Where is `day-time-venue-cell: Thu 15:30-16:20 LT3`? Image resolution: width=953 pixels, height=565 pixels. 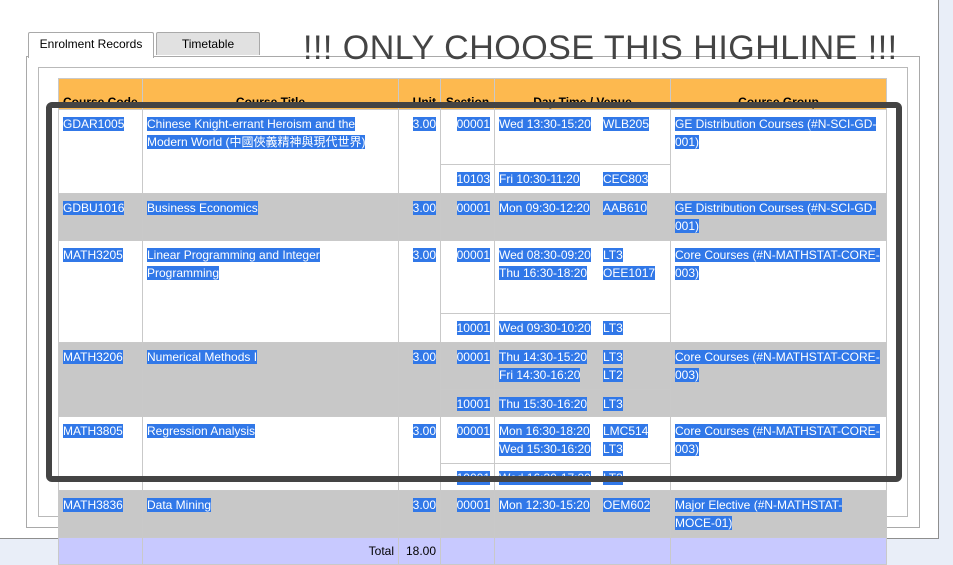
day-time-venue-cell: Thu 15:30-16:20 LT3 is located at coordinates (582, 403).